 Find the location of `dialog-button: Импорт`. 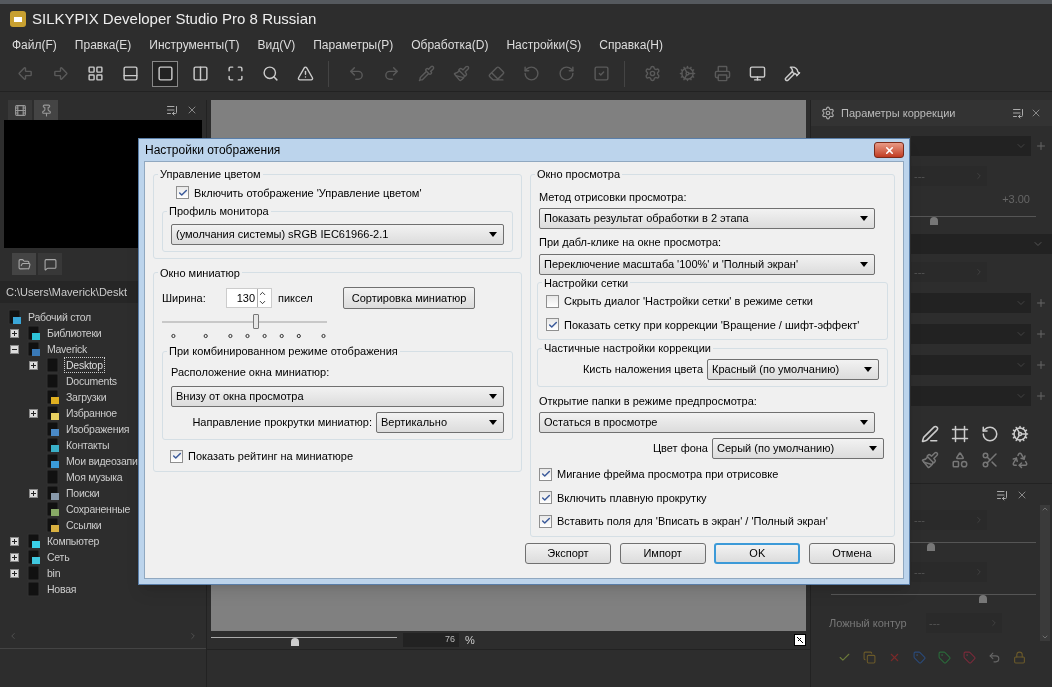

dialog-button: Импорт is located at coordinates (662, 553).